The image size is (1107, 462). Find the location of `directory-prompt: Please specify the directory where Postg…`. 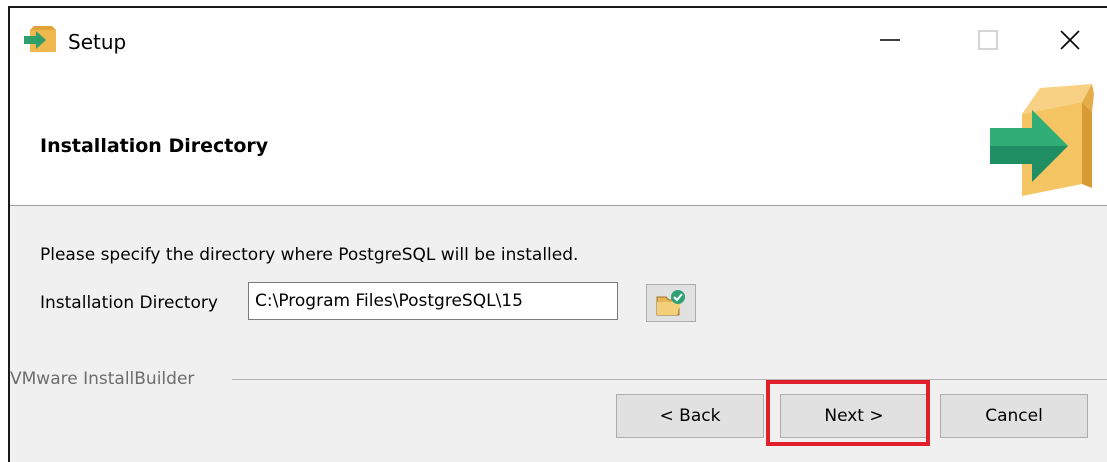

directory-prompt: Please specify the directory where Postg… is located at coordinates (309, 255).